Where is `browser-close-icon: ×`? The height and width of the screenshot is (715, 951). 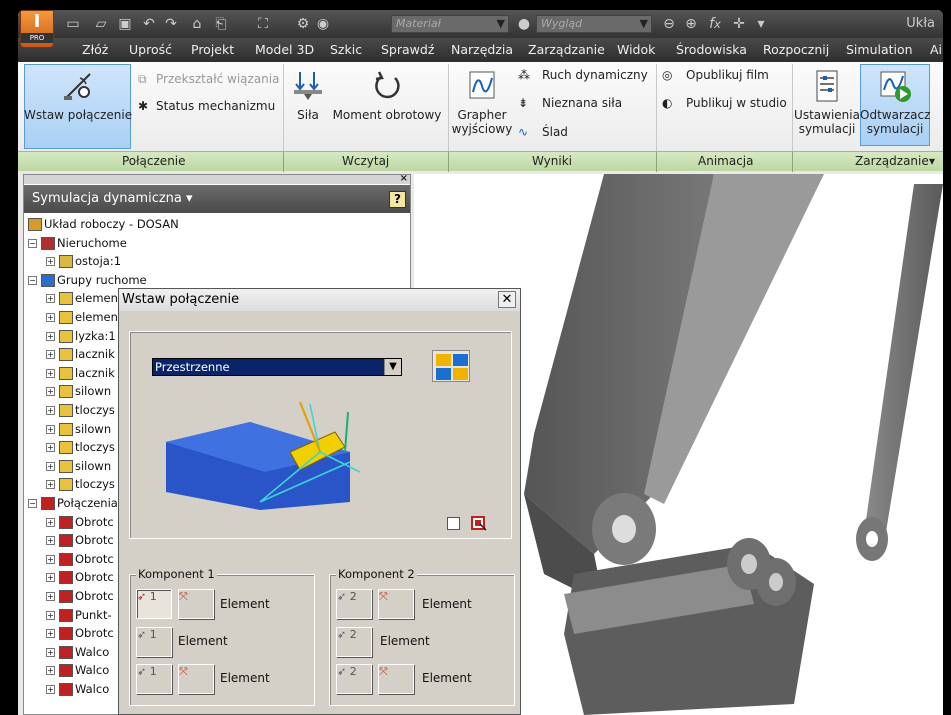 browser-close-icon: × is located at coordinates (404, 178).